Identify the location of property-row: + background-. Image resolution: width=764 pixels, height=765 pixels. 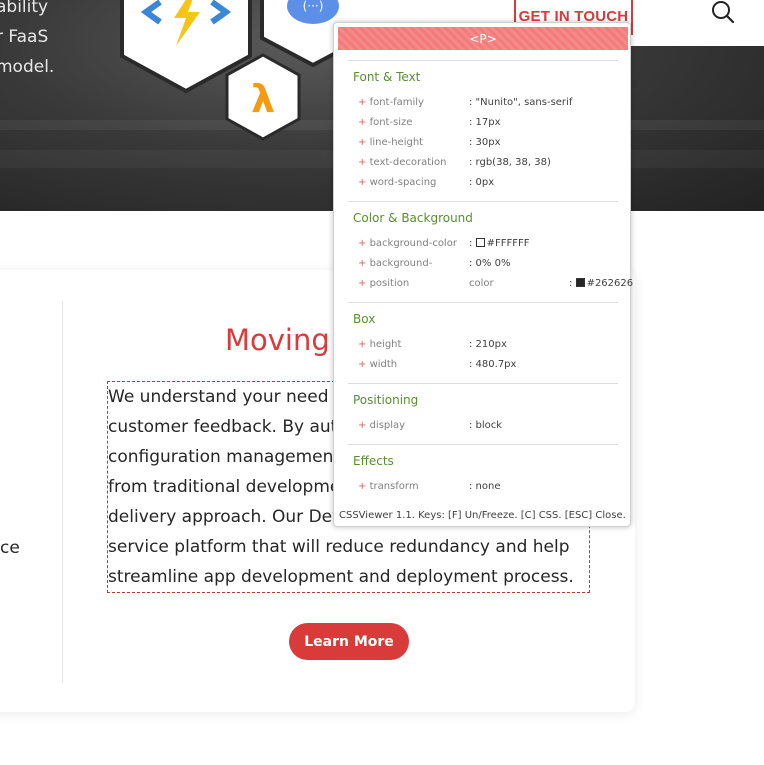
(395, 263).